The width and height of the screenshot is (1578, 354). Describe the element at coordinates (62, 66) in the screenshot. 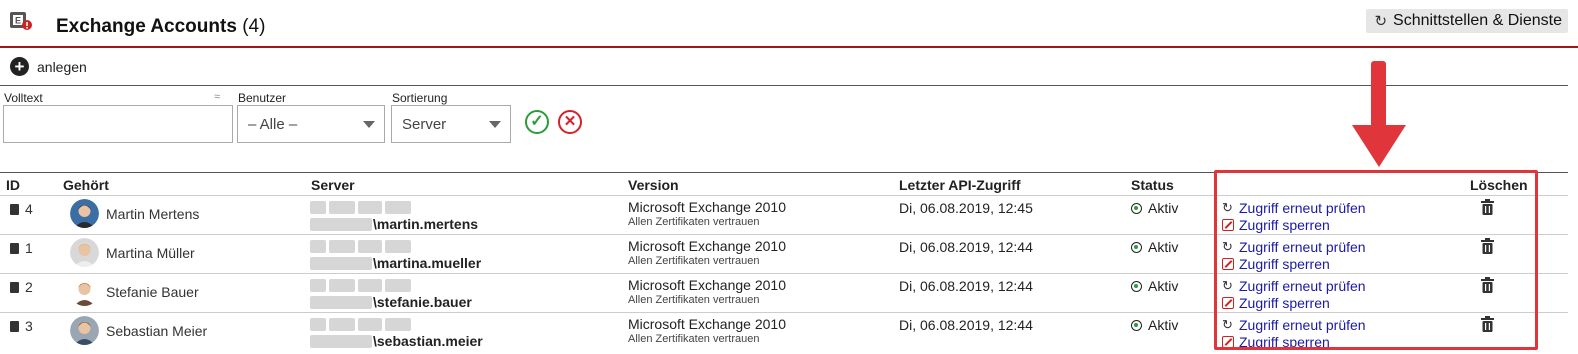

I see `add-account-label: anlegen` at that location.